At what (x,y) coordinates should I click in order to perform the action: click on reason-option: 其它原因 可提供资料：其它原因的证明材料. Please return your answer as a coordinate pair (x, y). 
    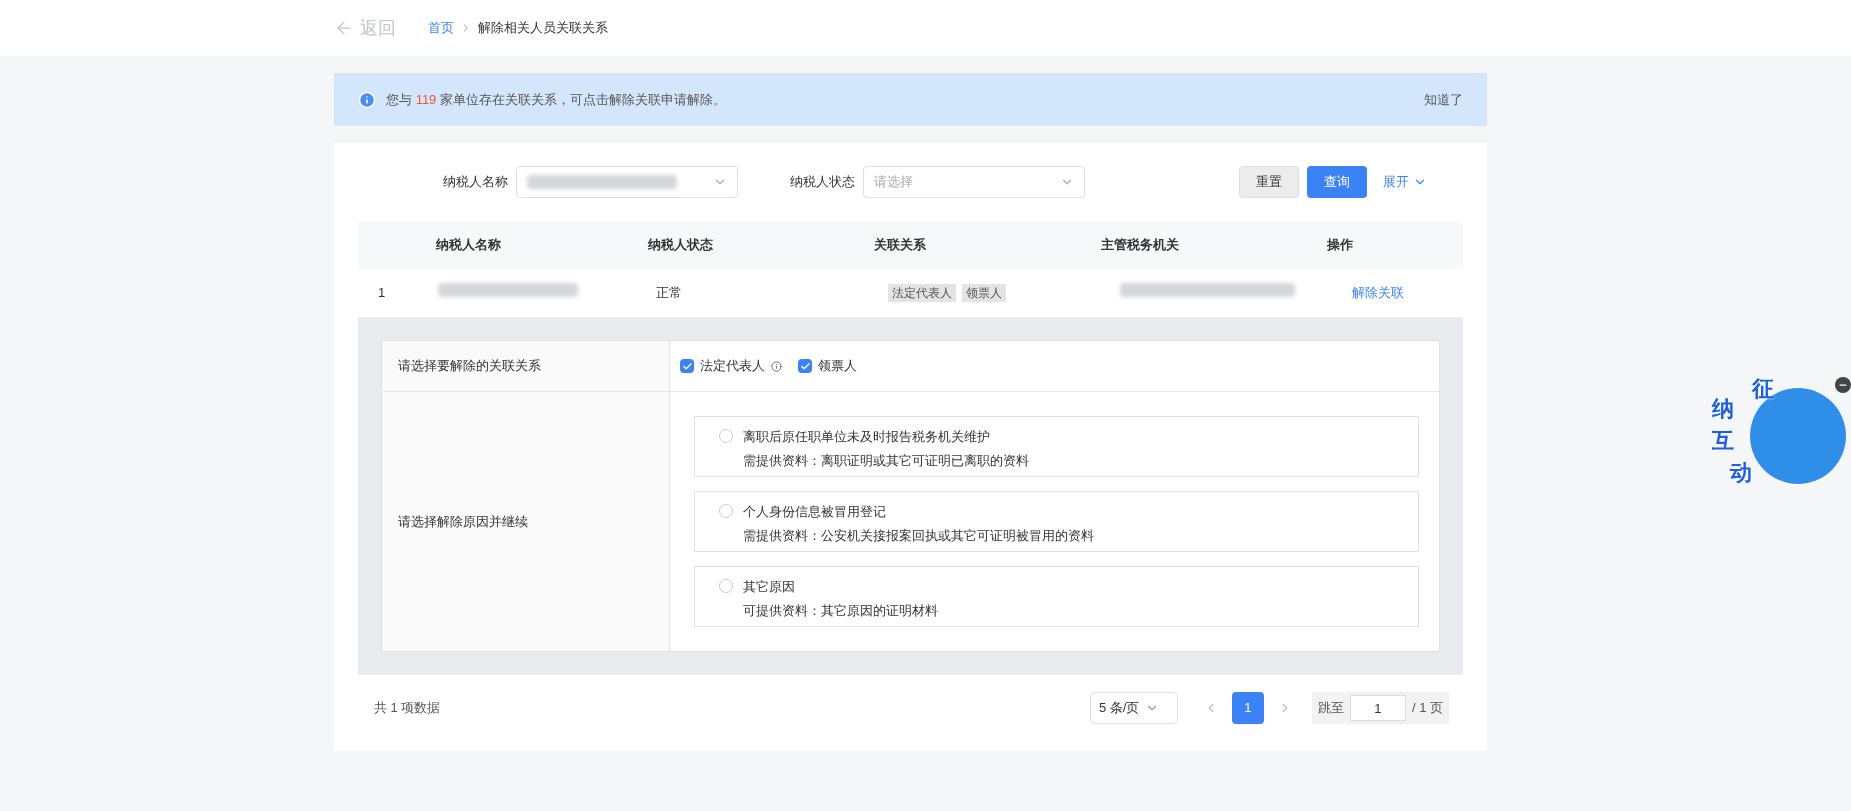
    Looking at the image, I should click on (1056, 596).